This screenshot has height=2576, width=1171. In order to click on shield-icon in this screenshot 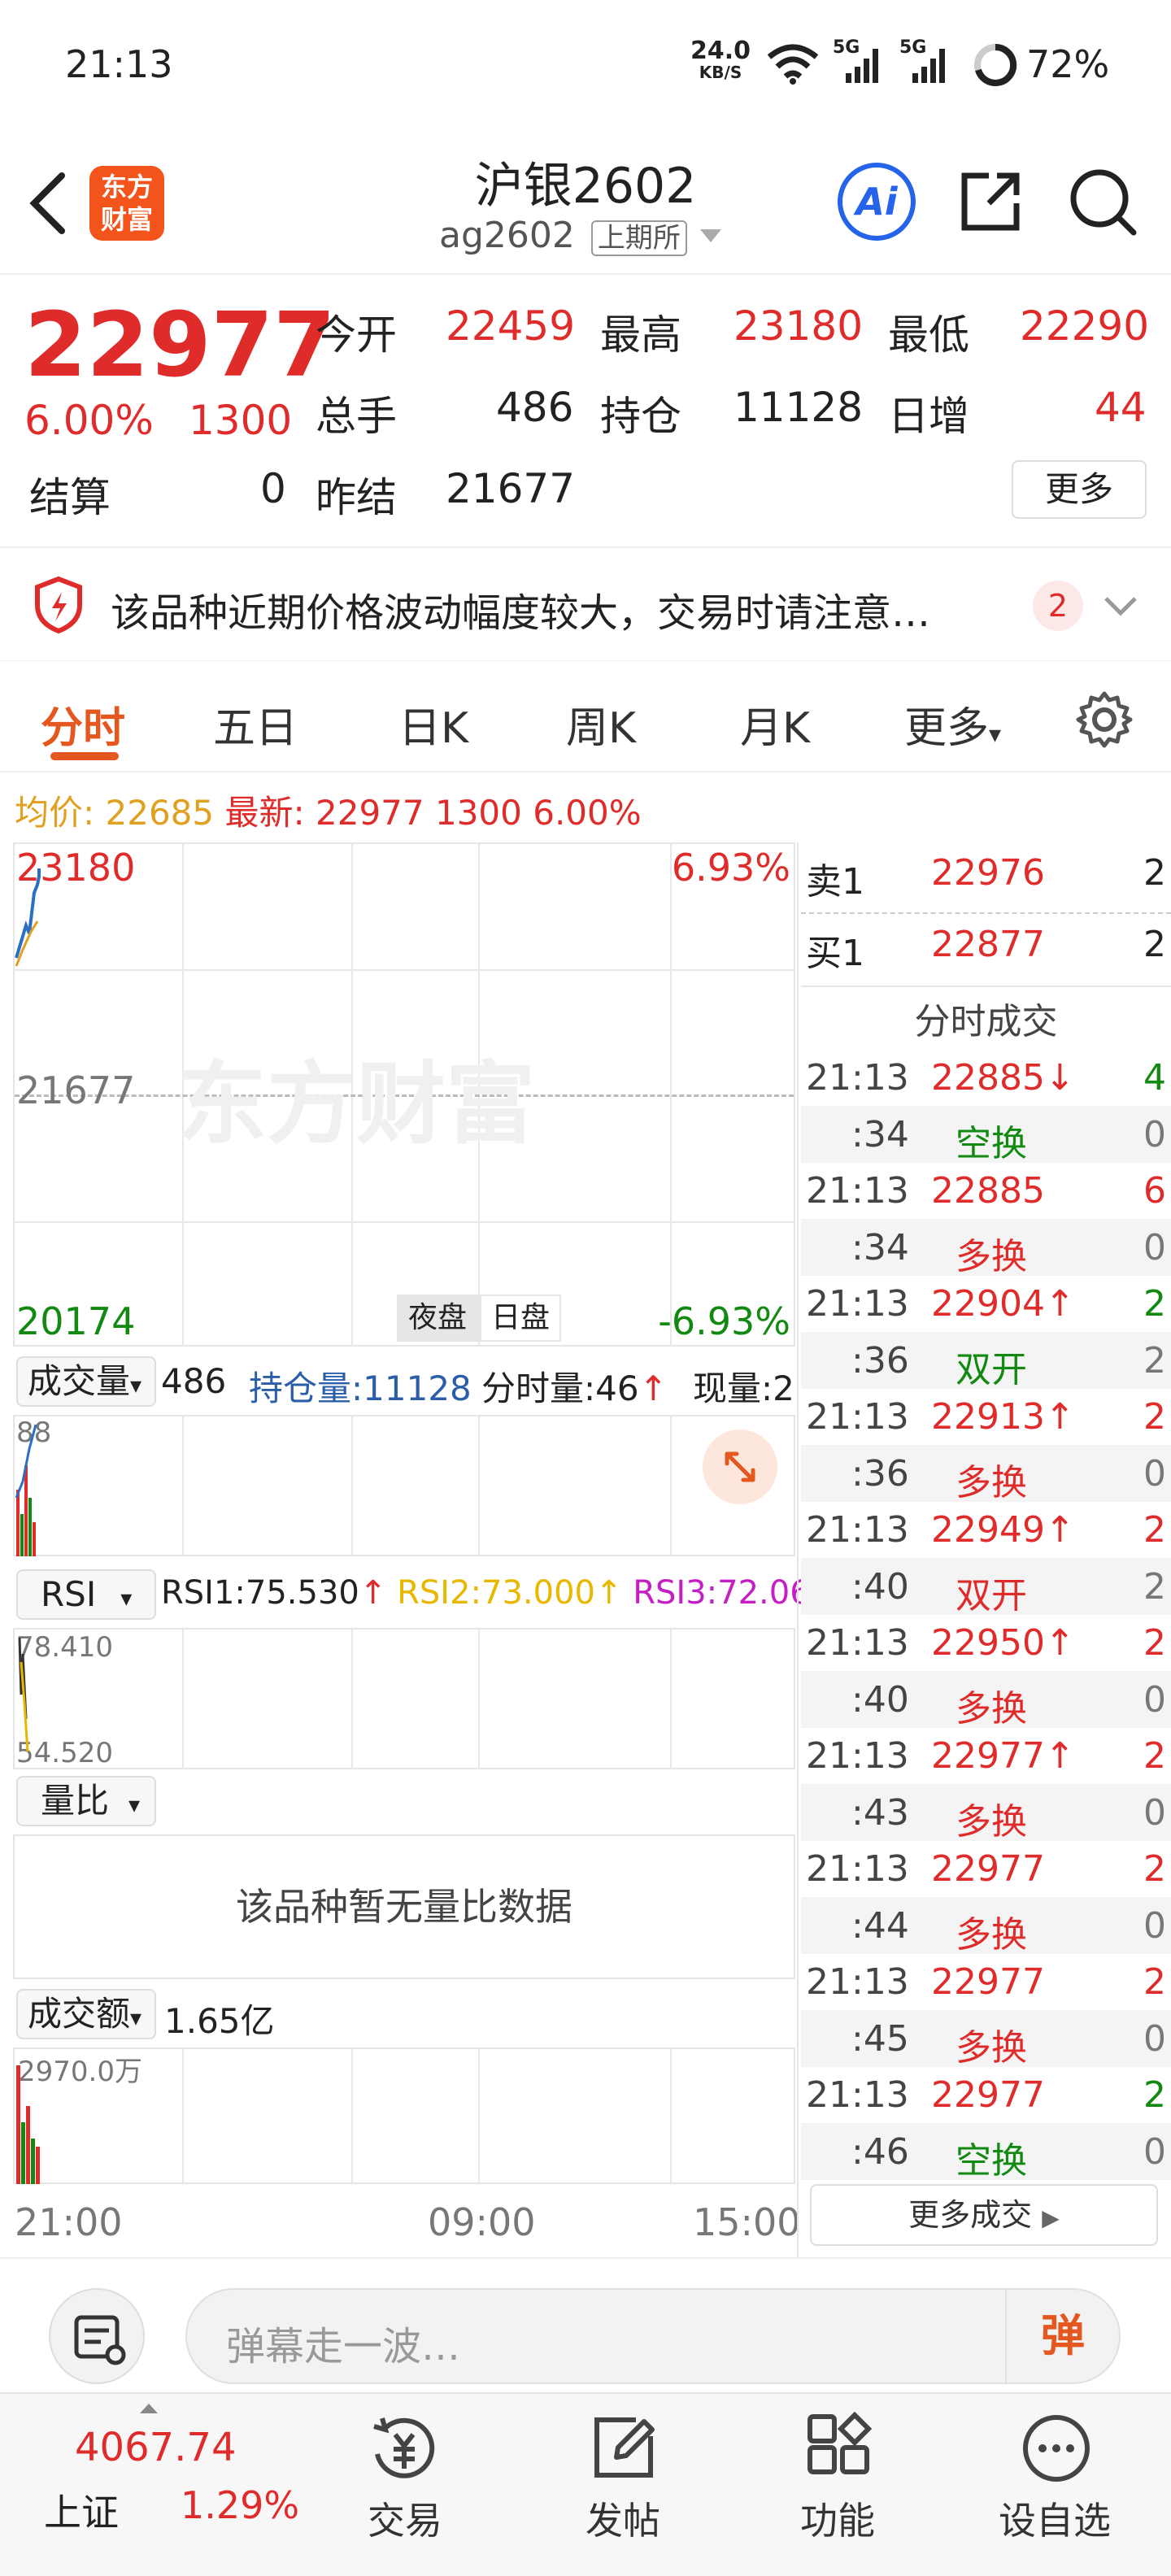, I will do `click(58, 605)`.